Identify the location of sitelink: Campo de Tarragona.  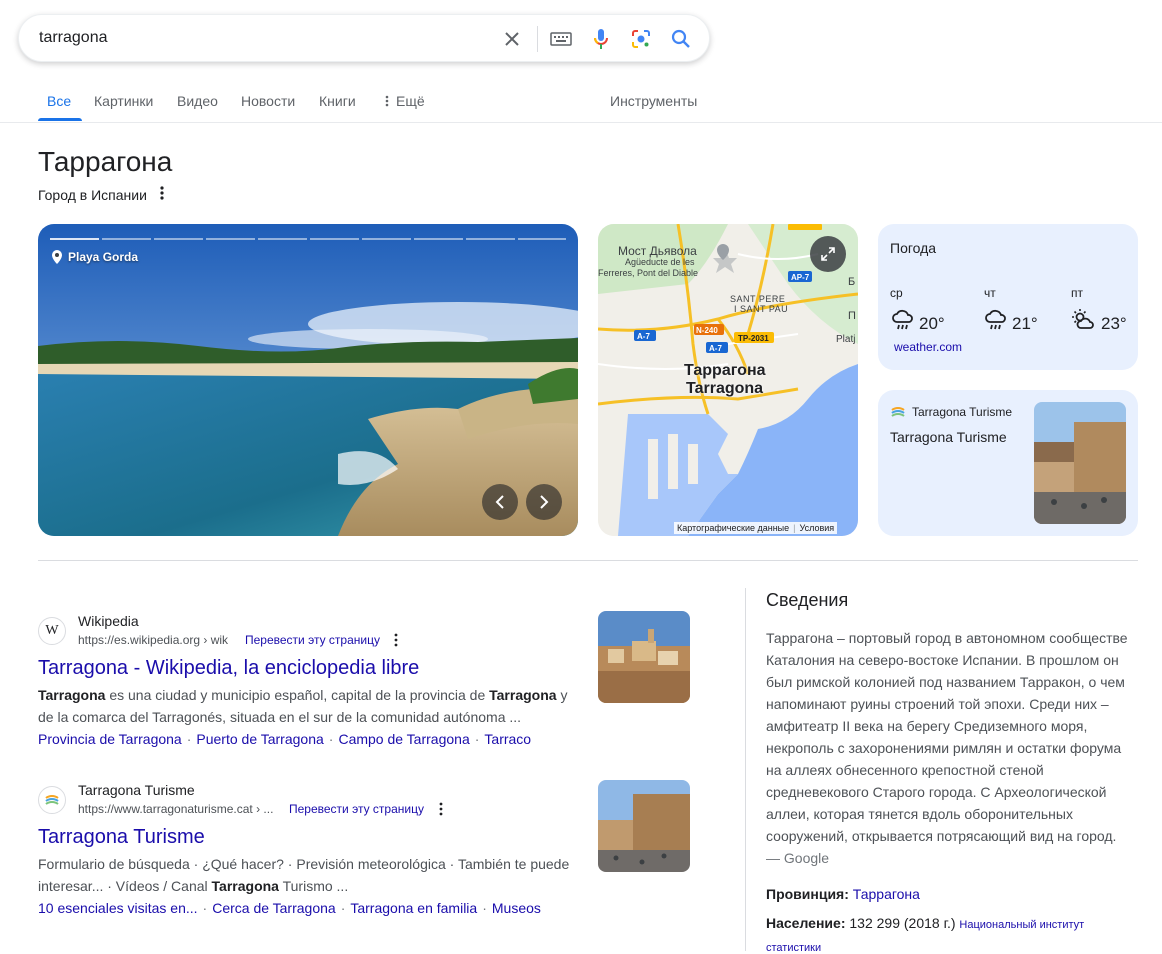
(403, 739).